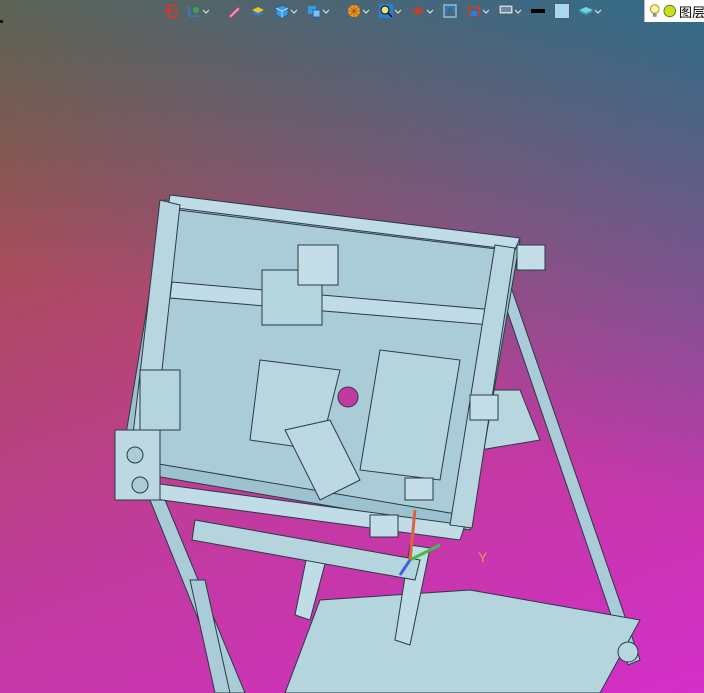  What do you see at coordinates (193, 11) in the screenshot?
I see `ucs-icon` at bounding box center [193, 11].